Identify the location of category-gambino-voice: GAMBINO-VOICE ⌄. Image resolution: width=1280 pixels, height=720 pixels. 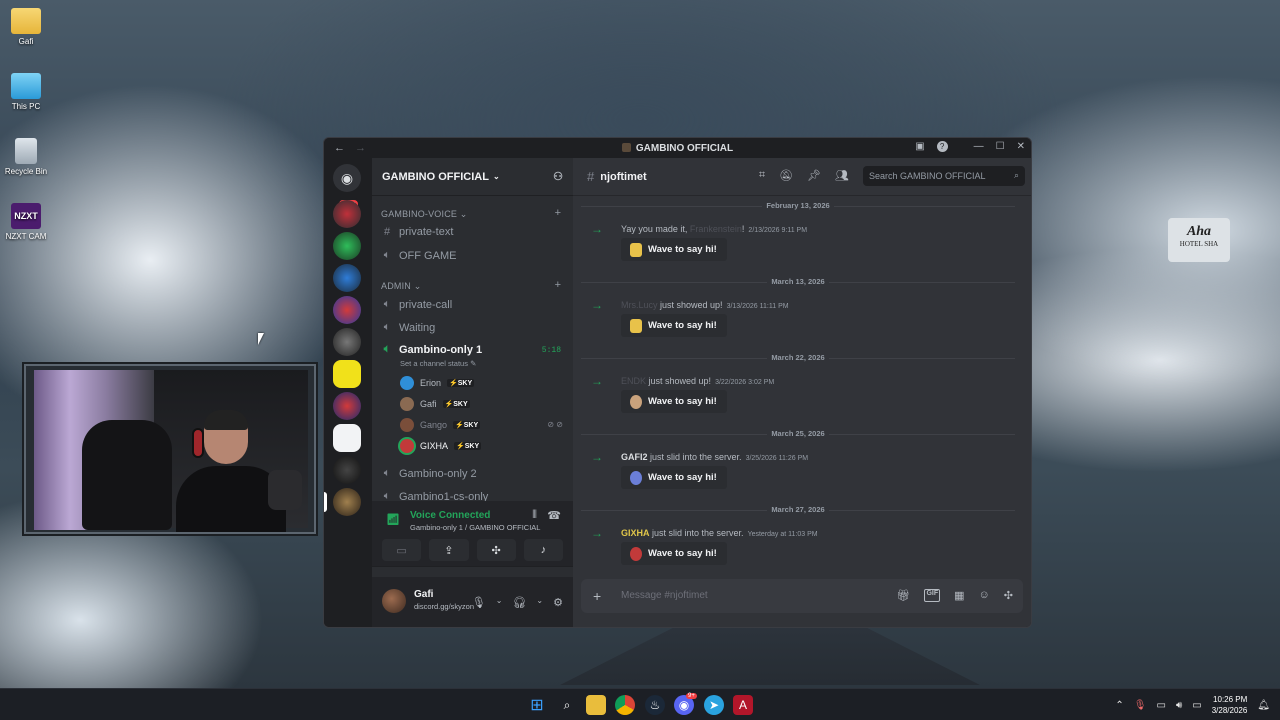
(424, 214).